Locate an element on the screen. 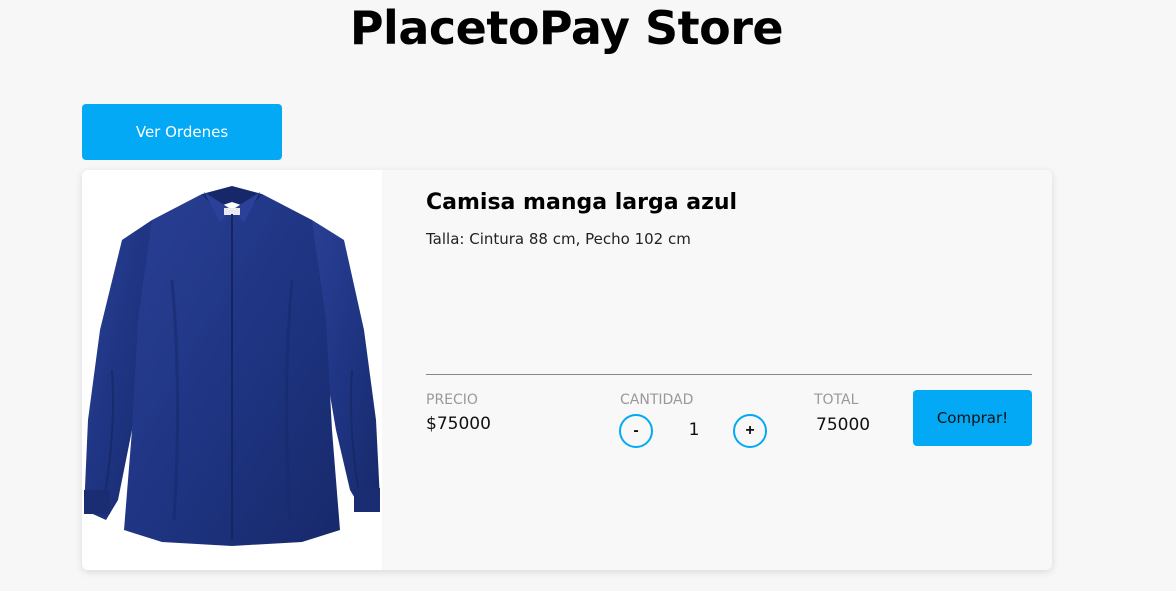  decrement-quantity-button: - is located at coordinates (636, 431).